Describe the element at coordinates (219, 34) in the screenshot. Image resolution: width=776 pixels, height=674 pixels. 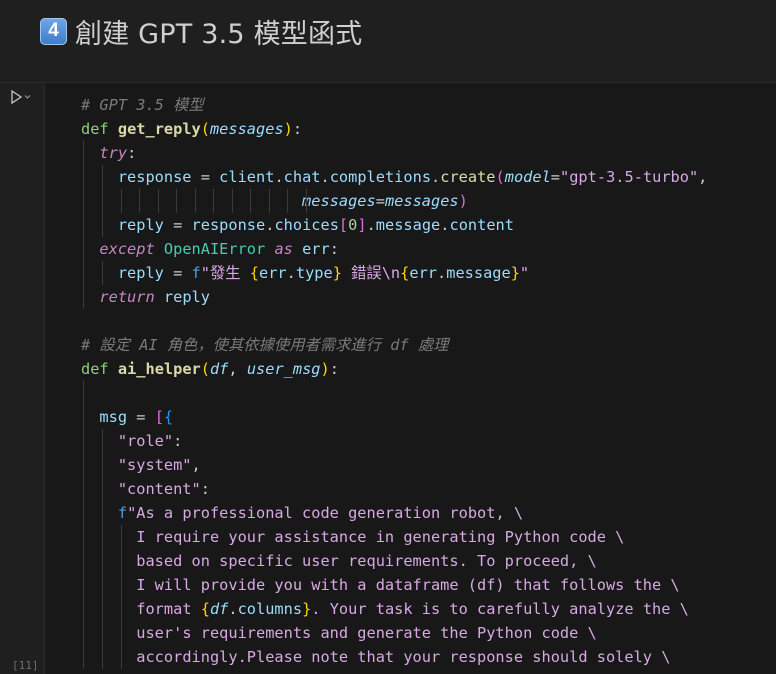
I see `heading-title: 創建 GPT 3.5 模型函式` at that location.